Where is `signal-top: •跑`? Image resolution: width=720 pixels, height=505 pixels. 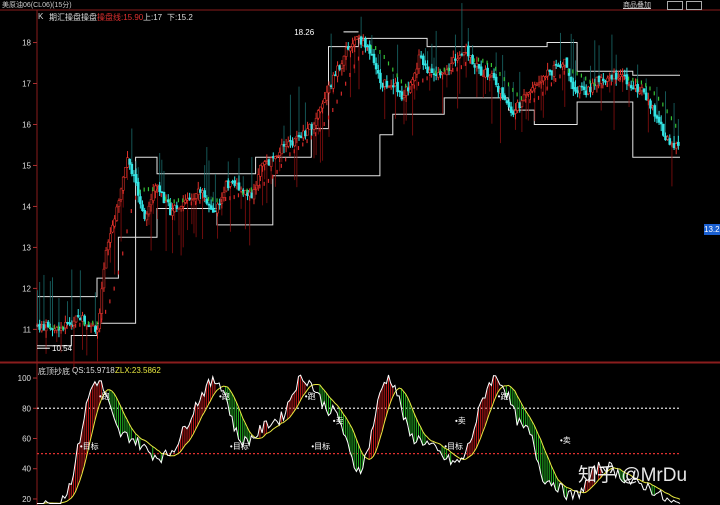 signal-top: •跑 is located at coordinates (310, 396).